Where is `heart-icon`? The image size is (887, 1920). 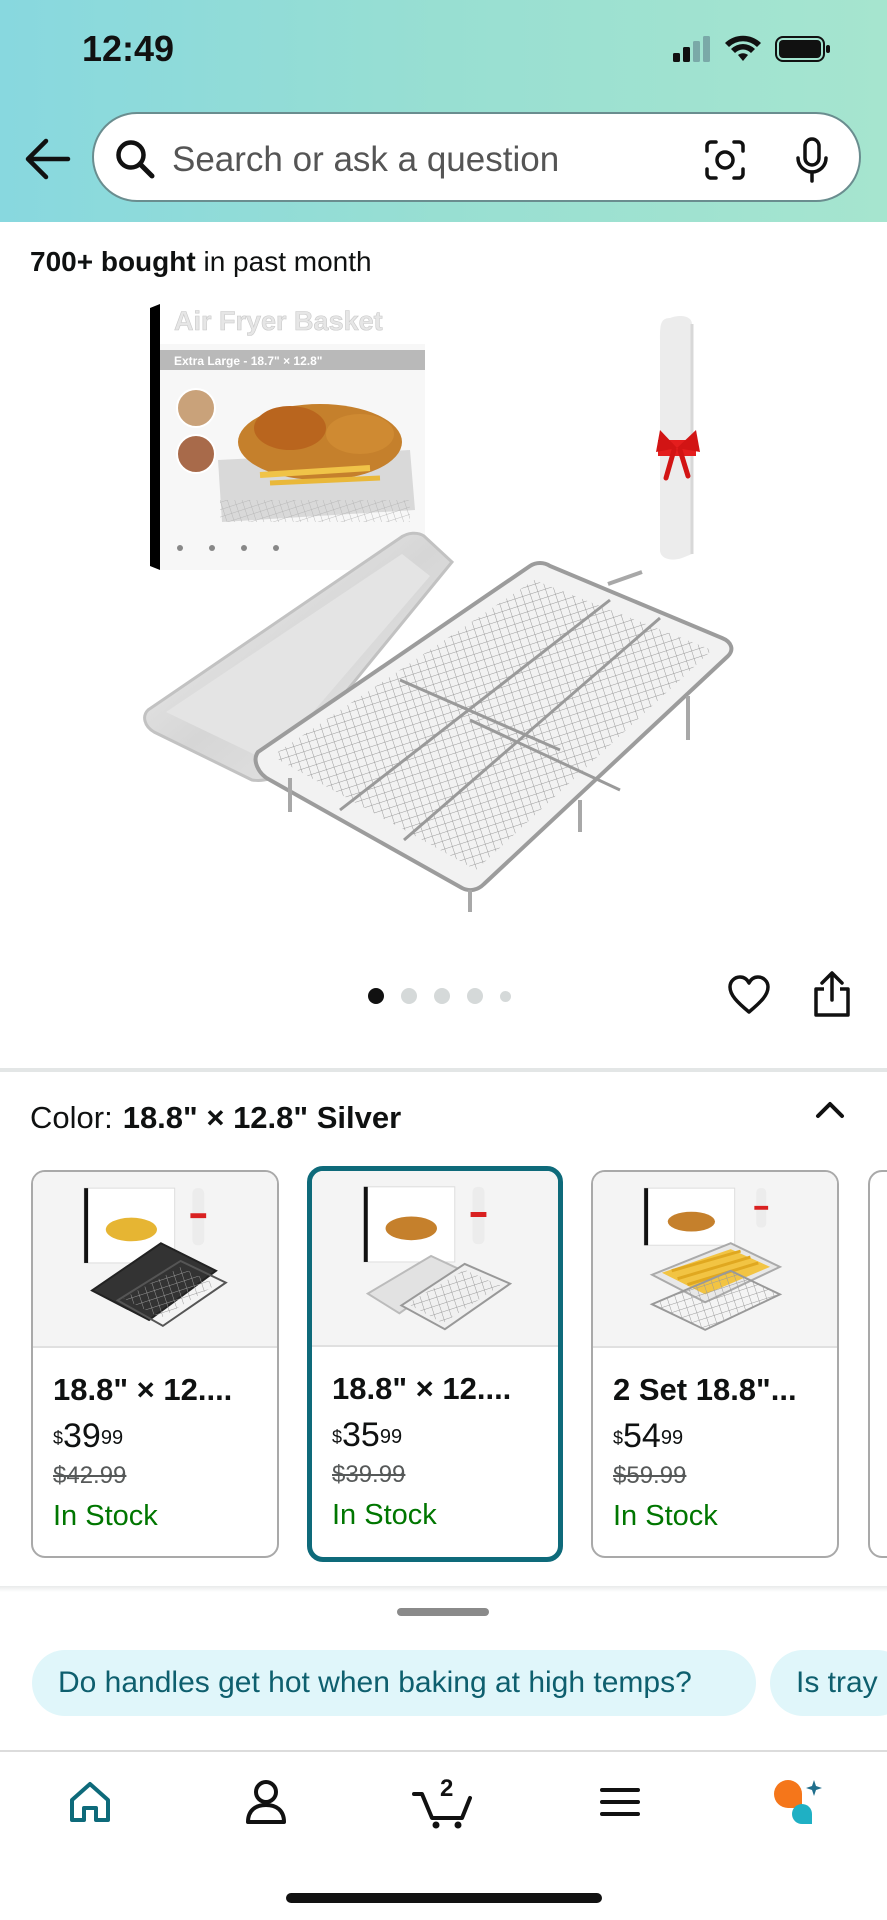 heart-icon is located at coordinates (749, 995).